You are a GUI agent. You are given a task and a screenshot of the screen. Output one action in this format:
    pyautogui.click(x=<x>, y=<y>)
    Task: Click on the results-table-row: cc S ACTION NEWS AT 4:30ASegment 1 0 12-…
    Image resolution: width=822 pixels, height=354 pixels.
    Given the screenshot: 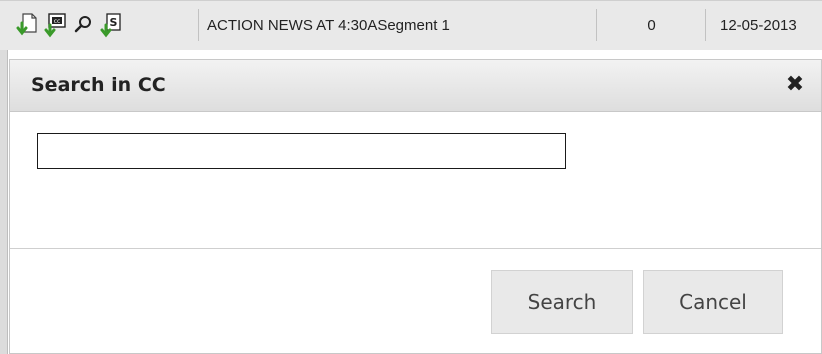 What is the action you would take?
    pyautogui.click(x=411, y=25)
    